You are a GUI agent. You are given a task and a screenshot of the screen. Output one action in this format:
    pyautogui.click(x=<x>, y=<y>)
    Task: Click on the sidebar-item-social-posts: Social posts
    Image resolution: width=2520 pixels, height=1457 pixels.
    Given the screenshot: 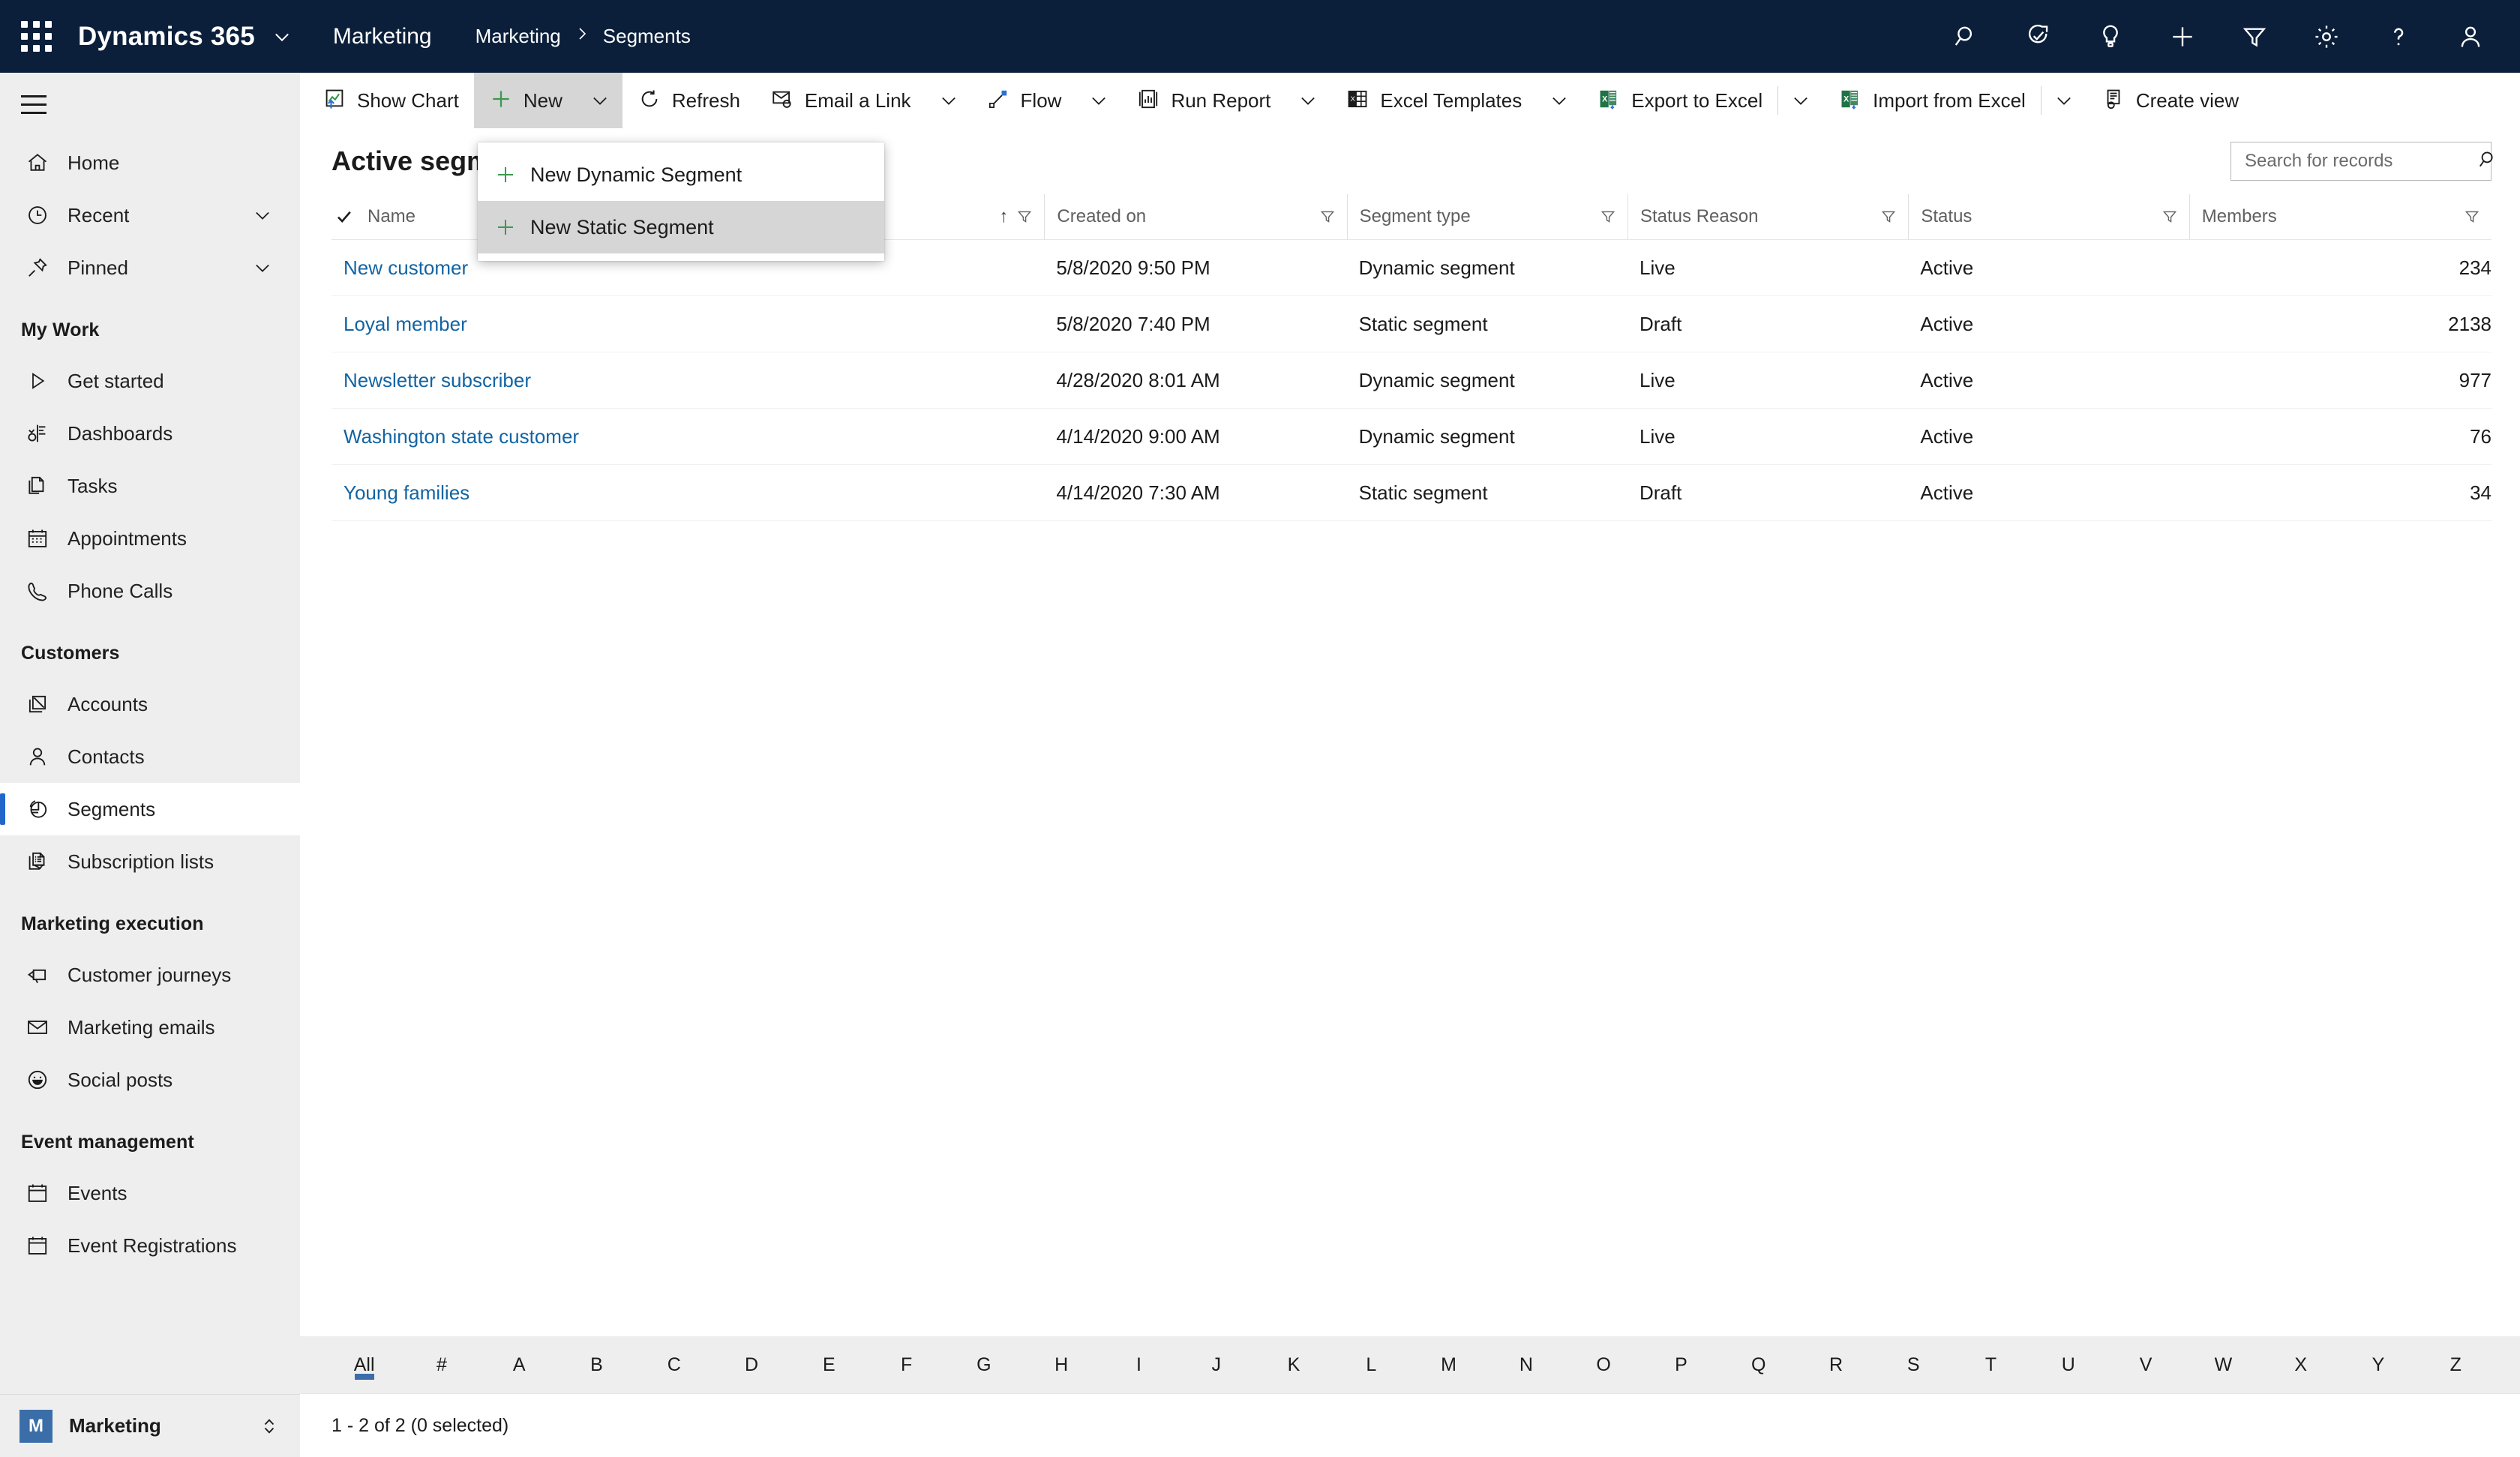 What is the action you would take?
    pyautogui.click(x=150, y=1080)
    